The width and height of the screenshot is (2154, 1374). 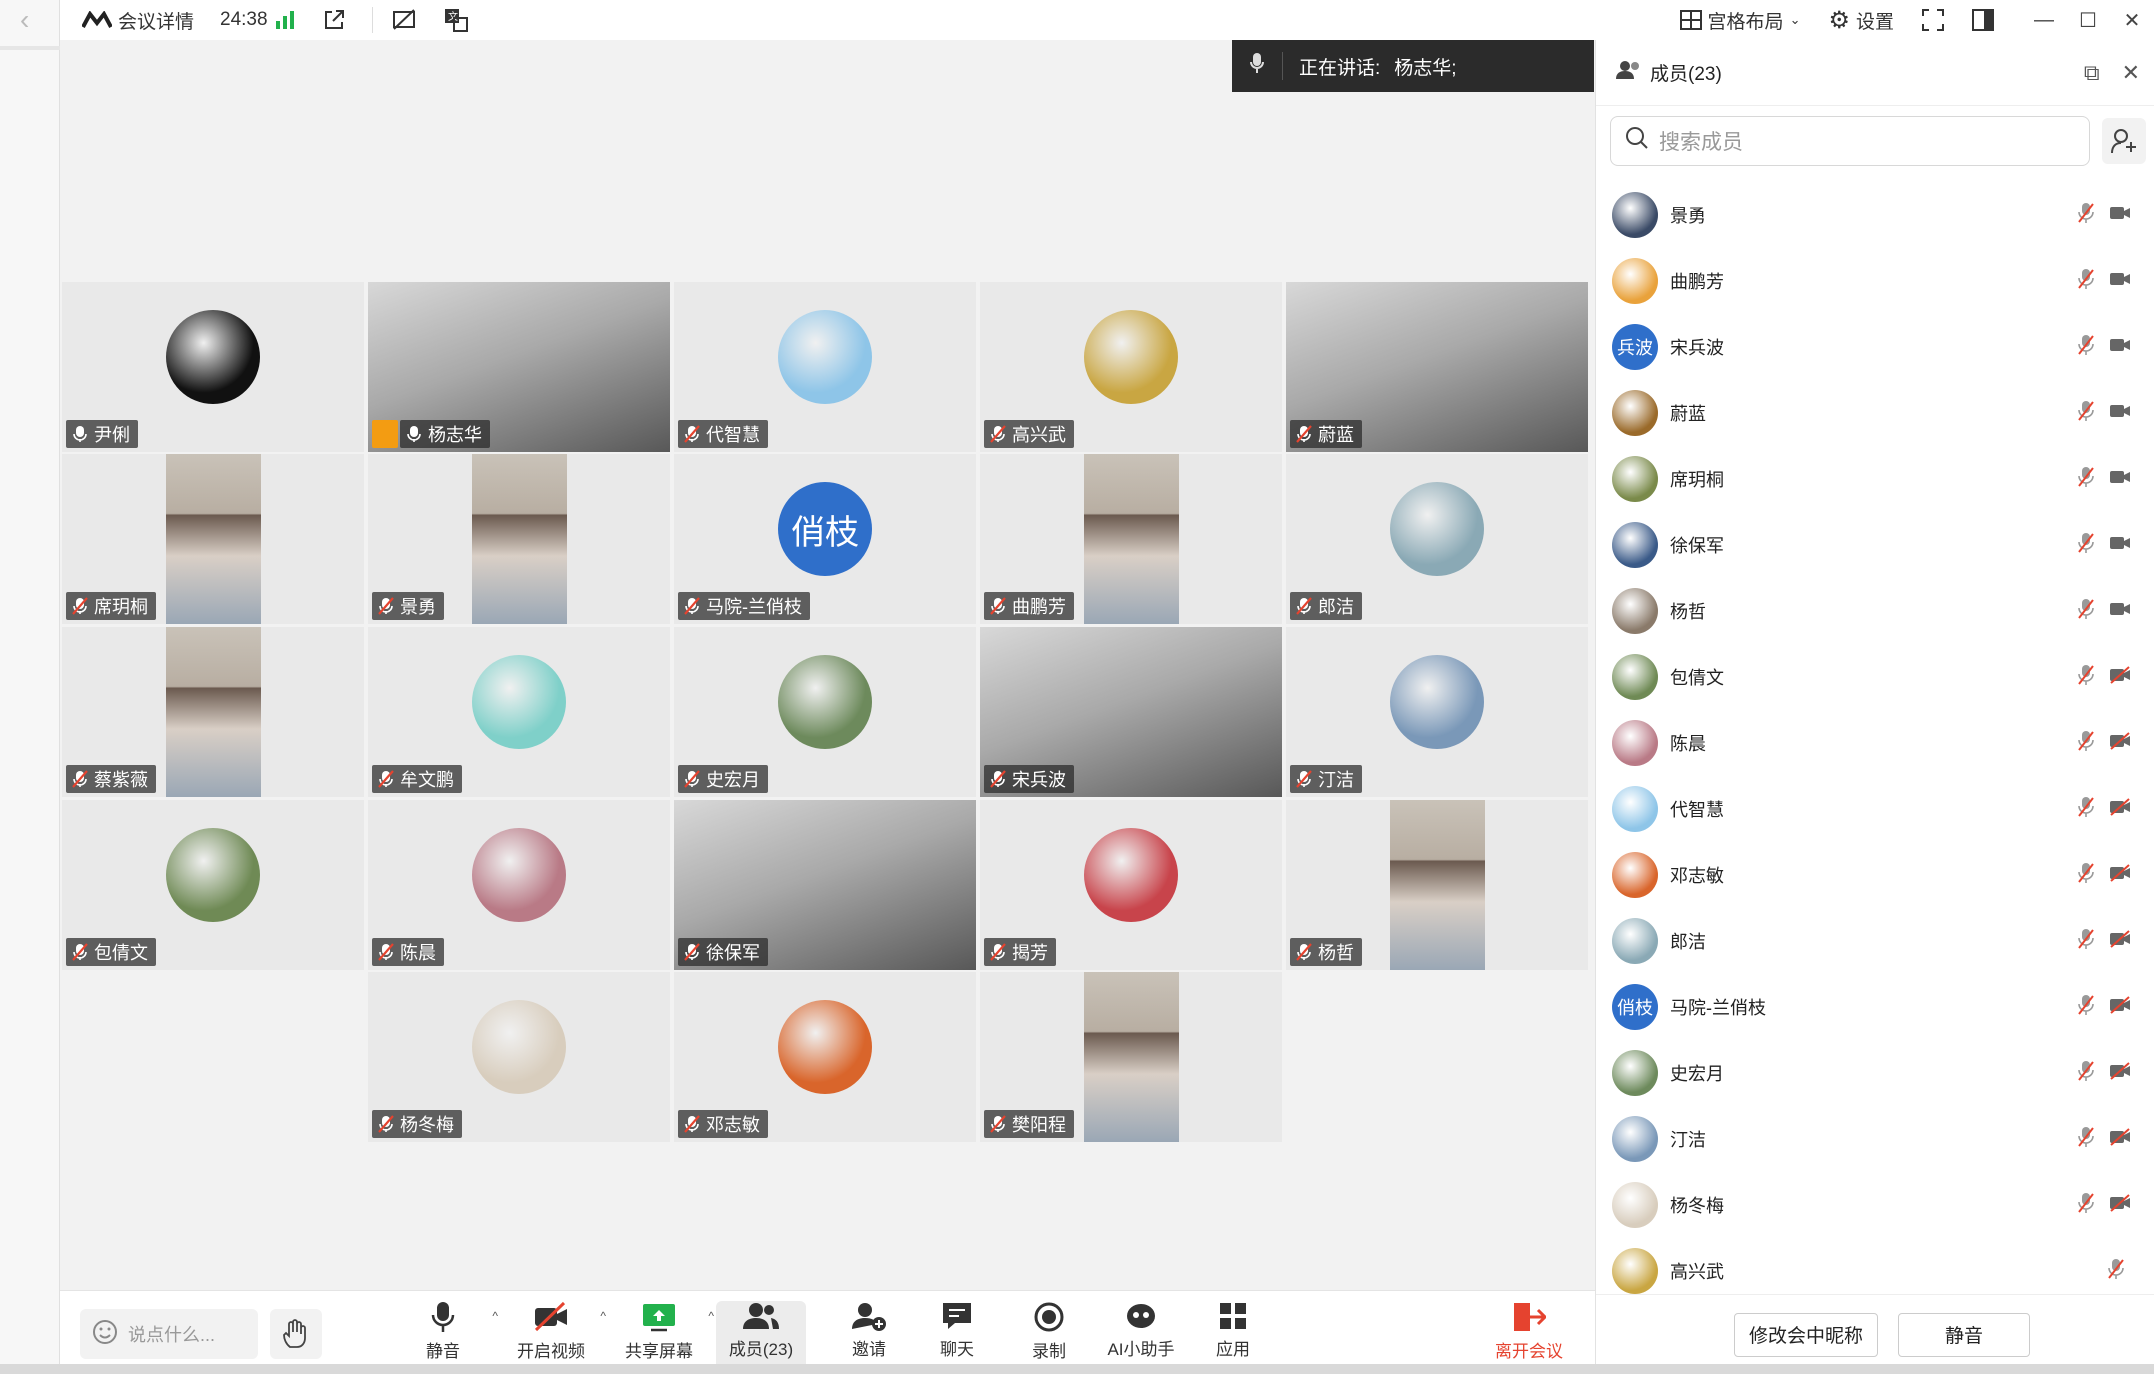 What do you see at coordinates (213, 367) in the screenshot?
I see `participant-tile: 尹俐` at bounding box center [213, 367].